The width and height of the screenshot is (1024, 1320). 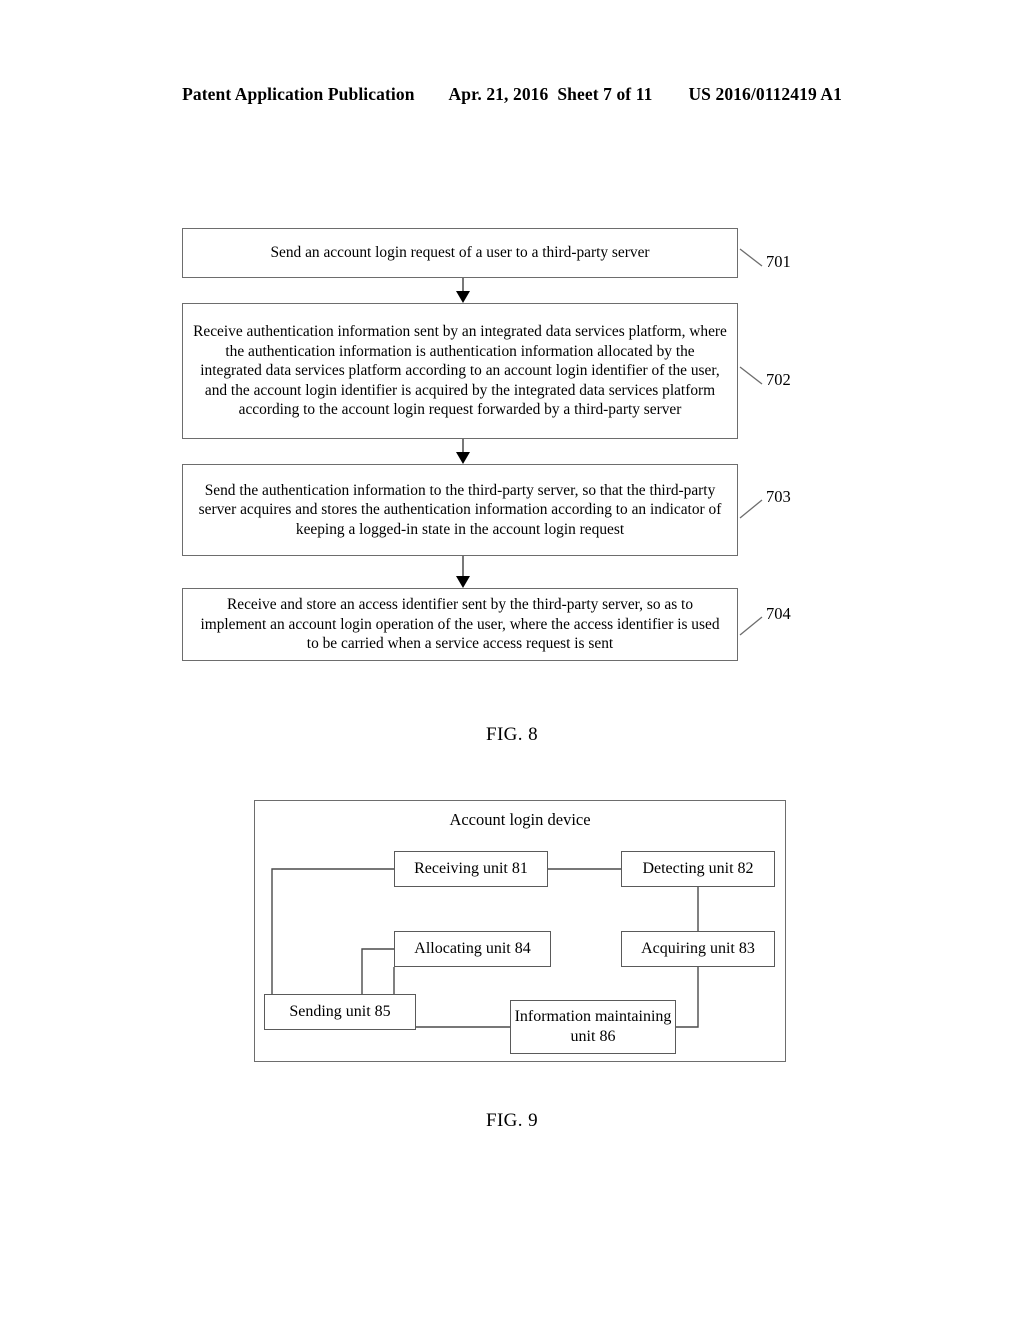 I want to click on figure-9-caption: FIG. 9, so click(x=511, y=1120).